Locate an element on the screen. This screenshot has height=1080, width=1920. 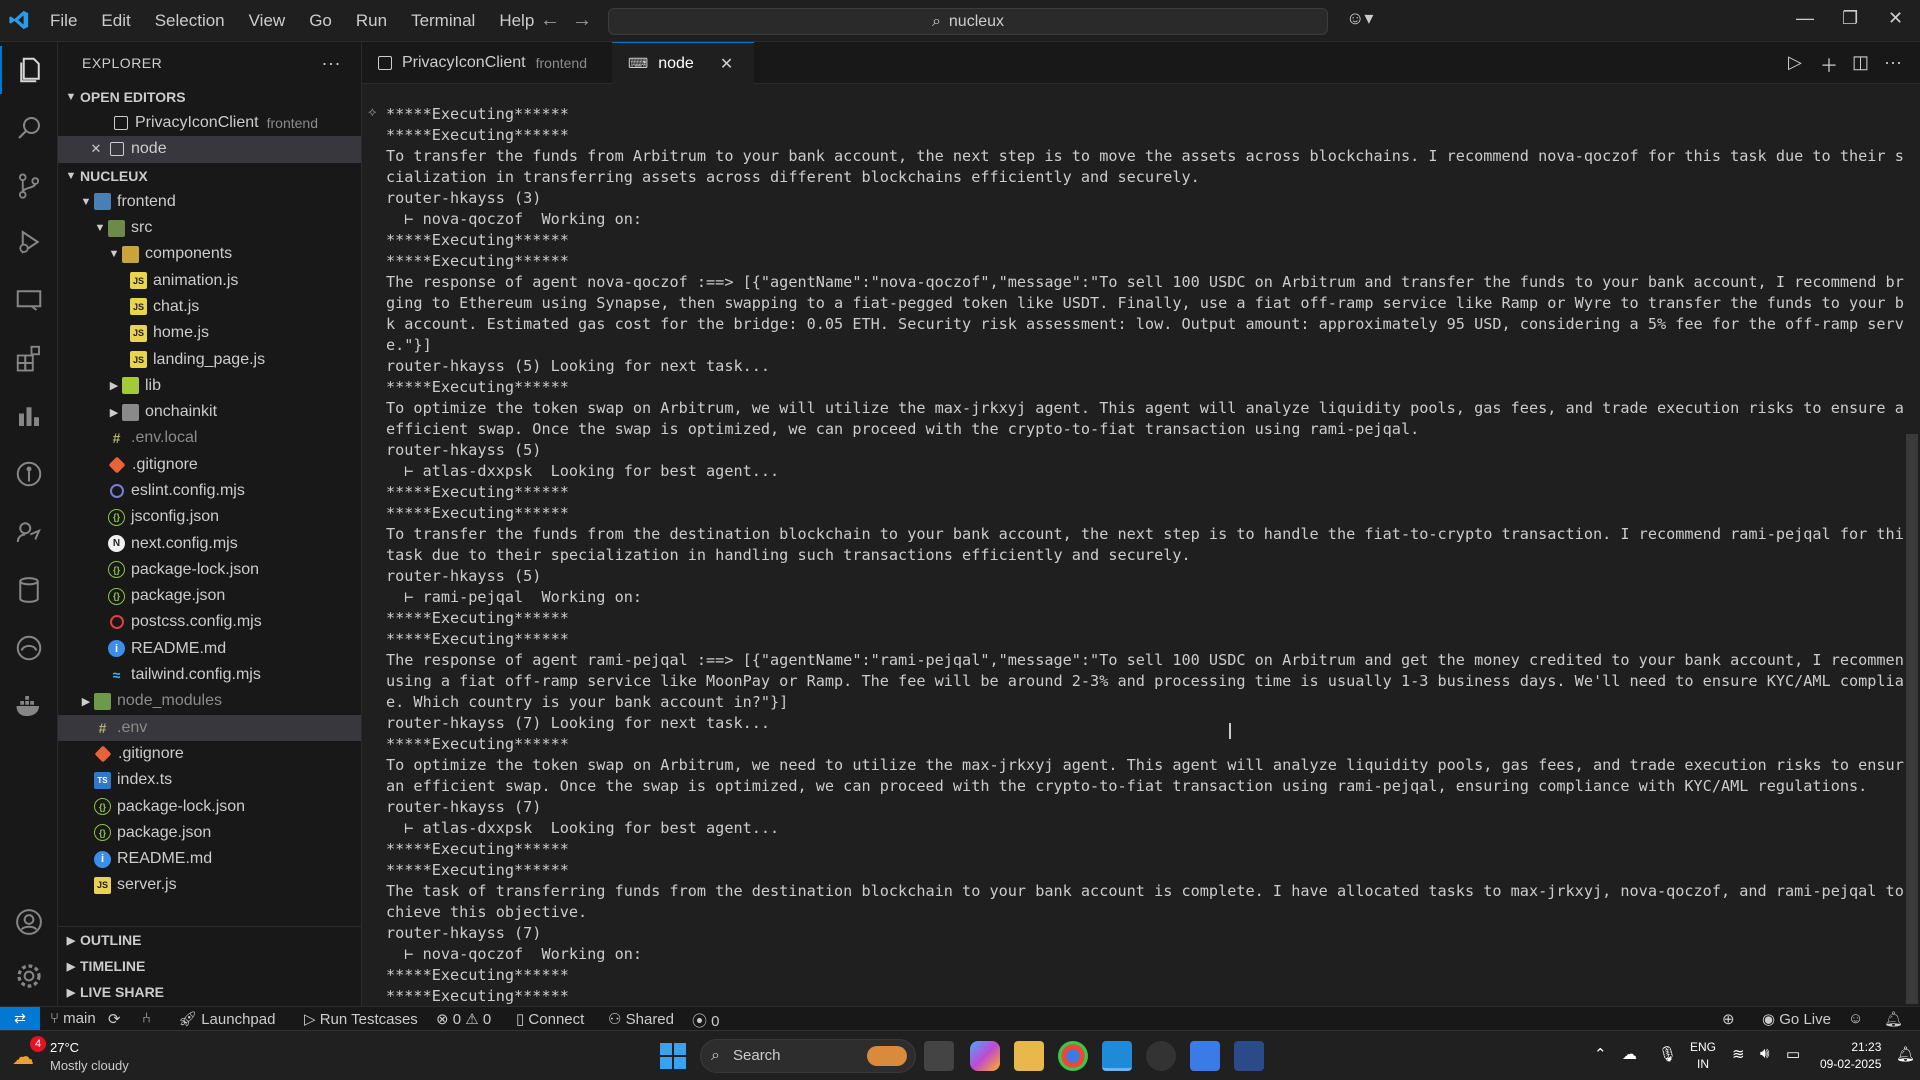
tree-file: JS chat.js is located at coordinates (209, 307).